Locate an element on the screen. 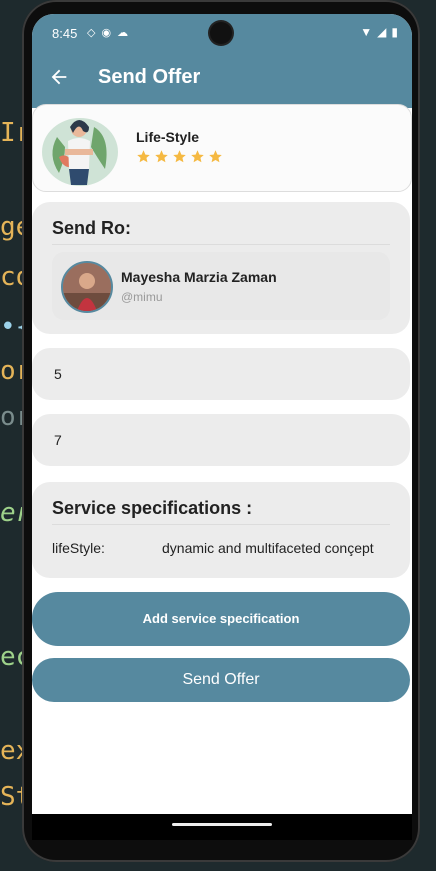 The image size is (436, 871). signal-icon: ◢ is located at coordinates (382, 32).